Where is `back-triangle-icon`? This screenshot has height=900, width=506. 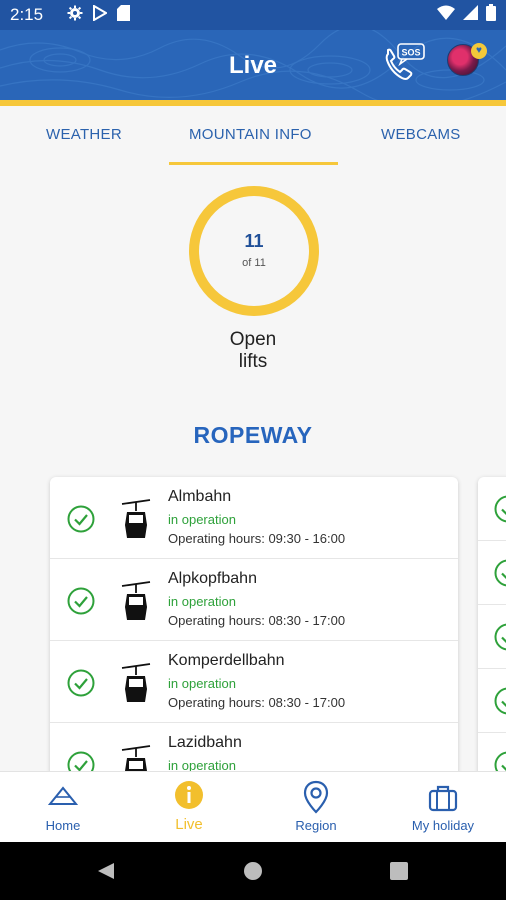 back-triangle-icon is located at coordinates (106, 871).